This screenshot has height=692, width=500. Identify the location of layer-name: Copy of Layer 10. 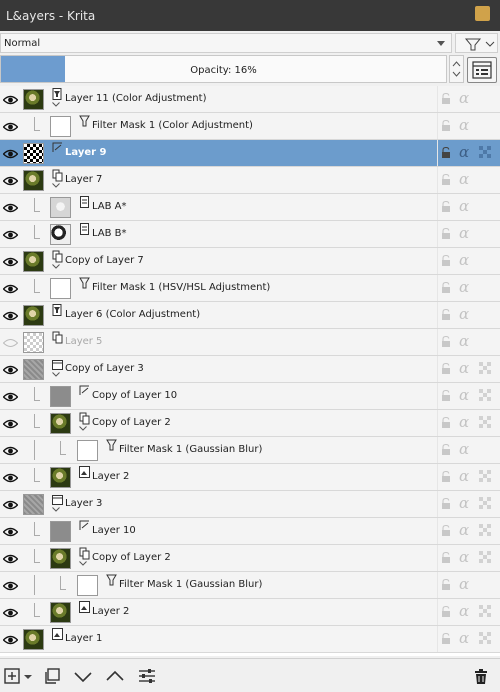
(134, 395).